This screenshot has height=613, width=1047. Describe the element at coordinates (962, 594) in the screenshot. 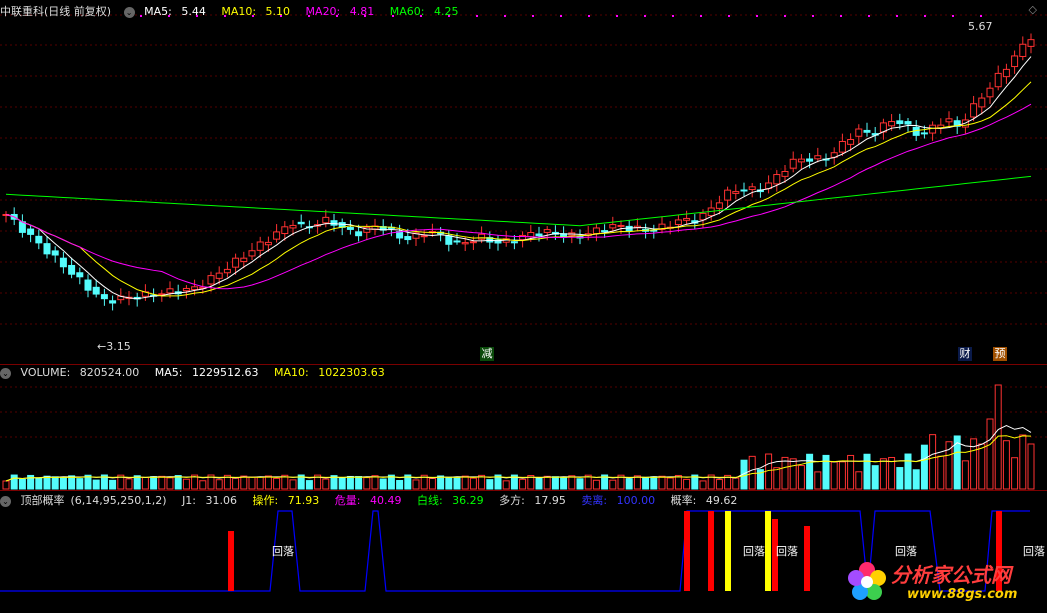

I see `watermark-url: www.88gs.com` at that location.